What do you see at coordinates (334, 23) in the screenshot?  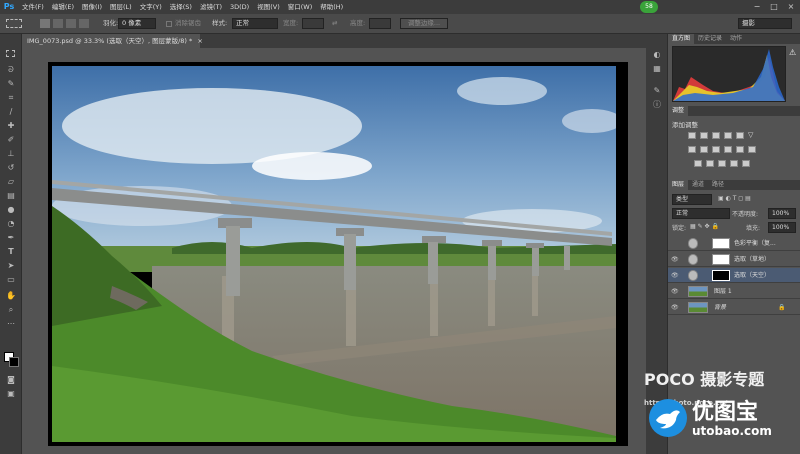 I see `swap-icon: ⇄` at bounding box center [334, 23].